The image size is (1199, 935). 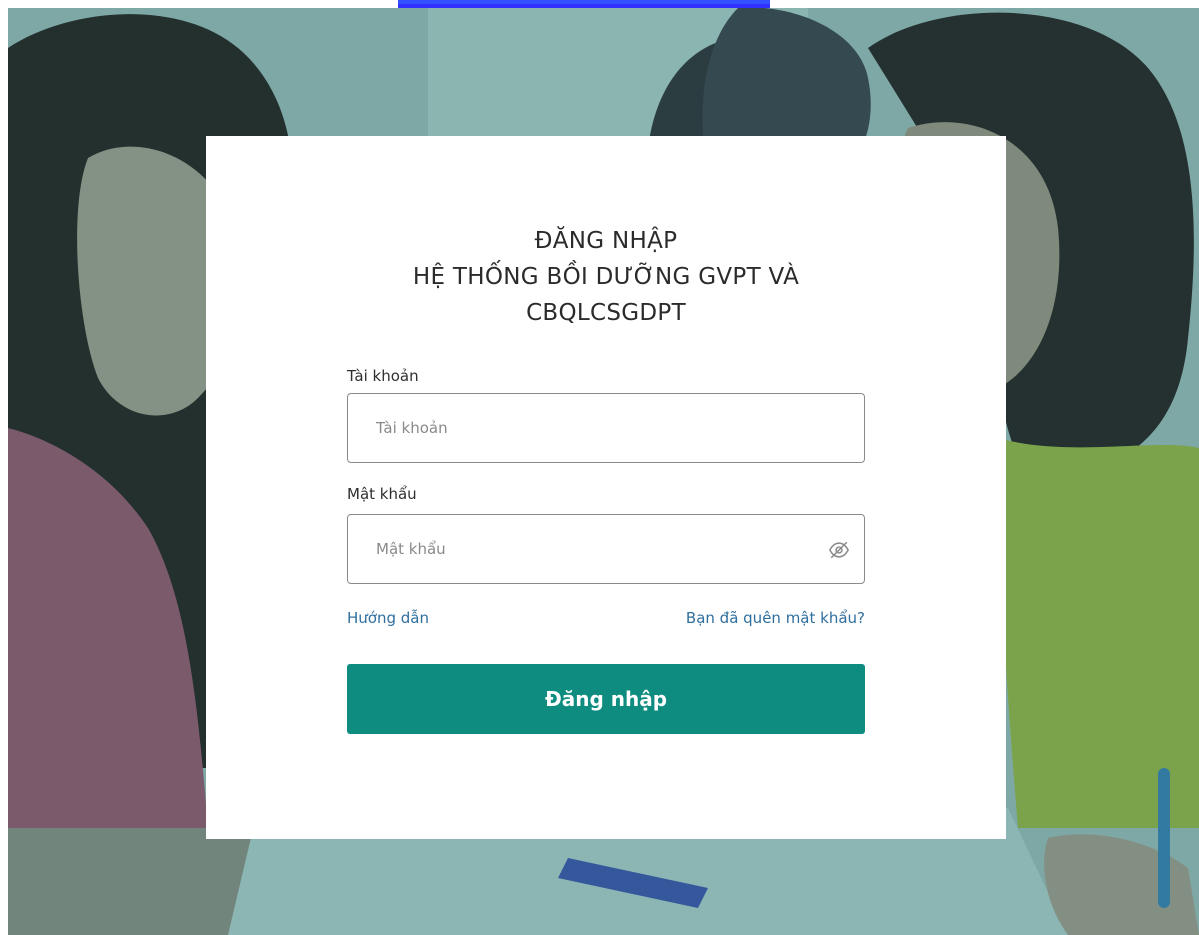 What do you see at coordinates (584, 4) in the screenshot?
I see `document-link` at bounding box center [584, 4].